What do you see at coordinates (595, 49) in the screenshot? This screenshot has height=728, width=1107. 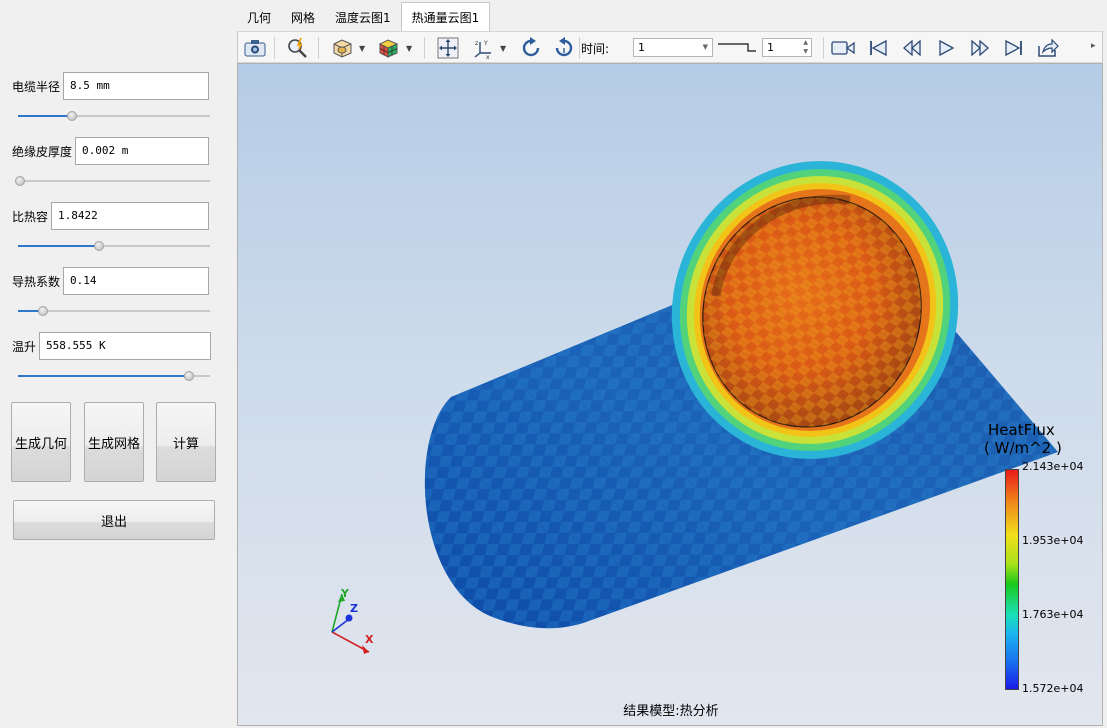 I see `time-label: 时间:` at bounding box center [595, 49].